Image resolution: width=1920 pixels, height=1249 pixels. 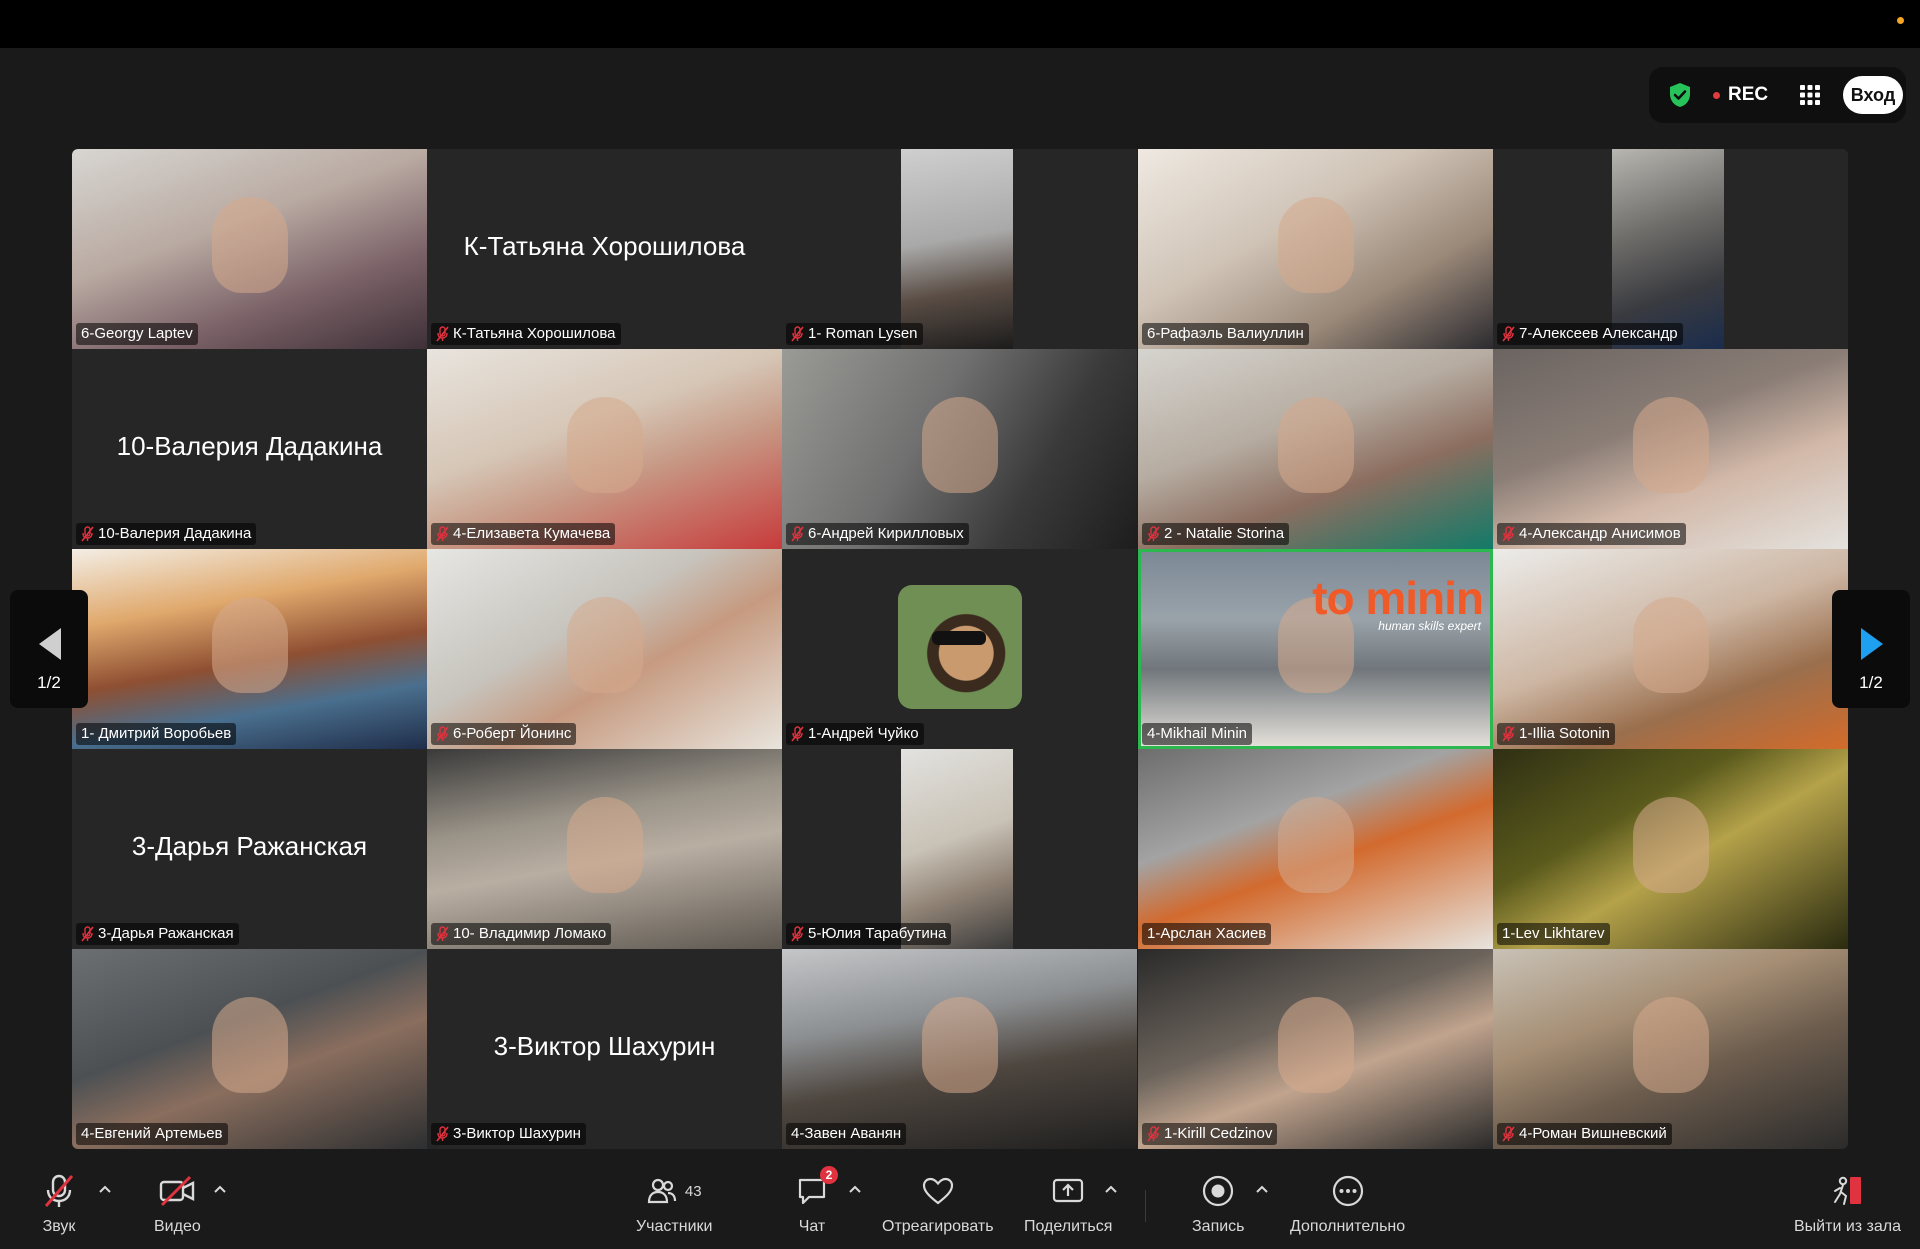 I want to click on participant-tile: 7-Алексеев Александр, so click(x=1670, y=249).